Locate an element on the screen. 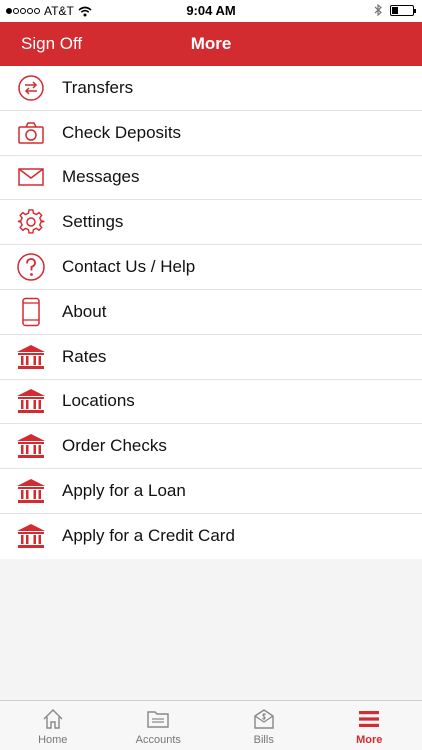  menu-item-label: About is located at coordinates (84, 311).